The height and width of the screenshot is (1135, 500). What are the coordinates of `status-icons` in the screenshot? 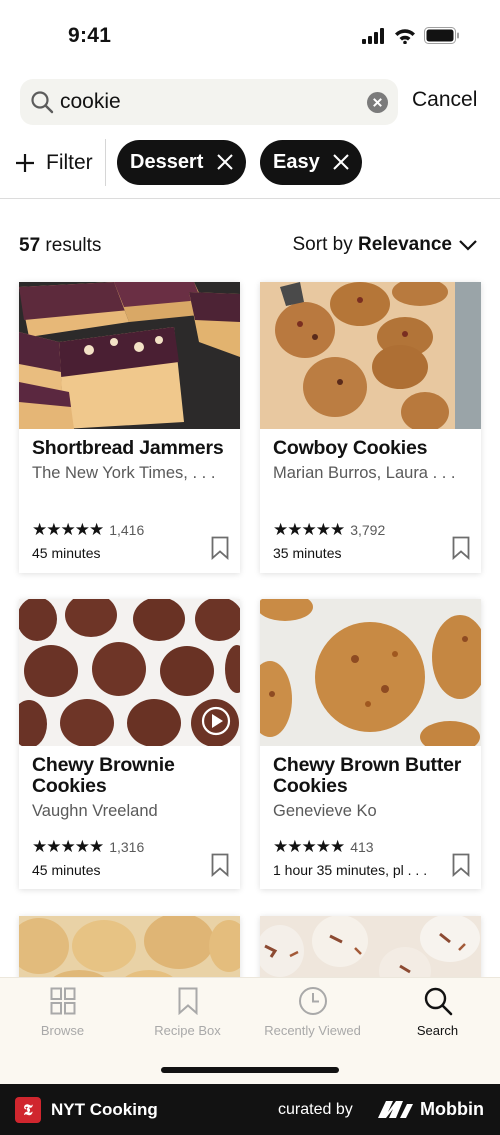 It's located at (411, 35).